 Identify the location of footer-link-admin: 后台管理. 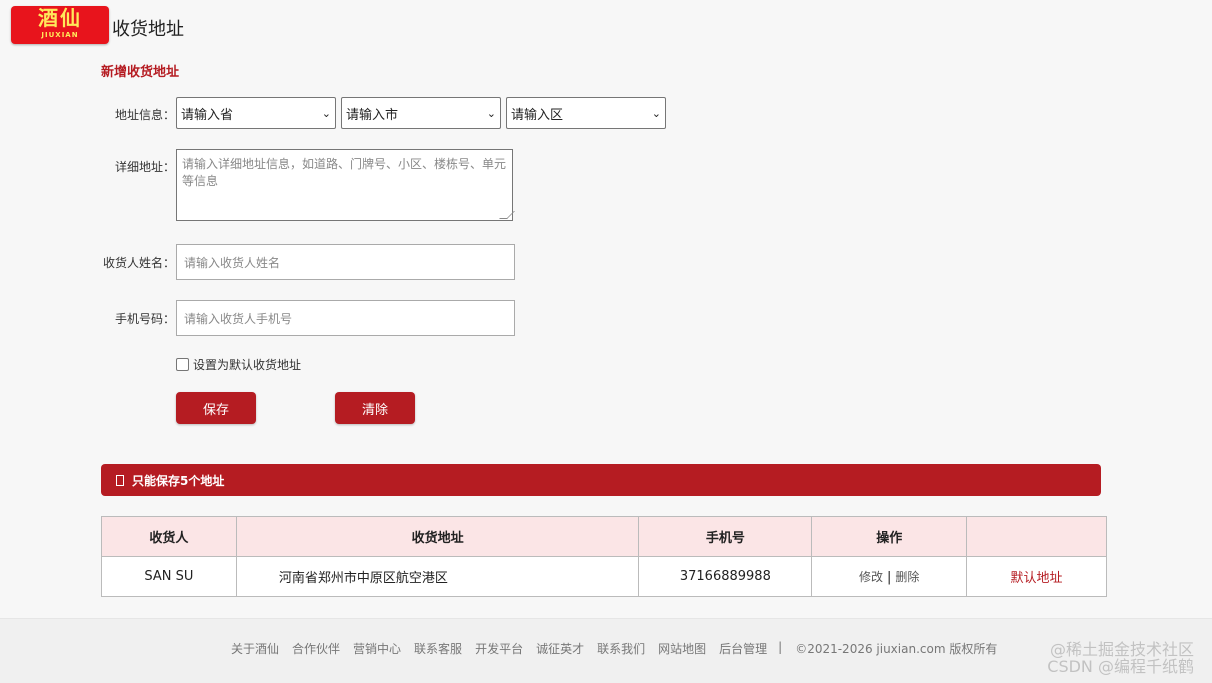
(743, 648).